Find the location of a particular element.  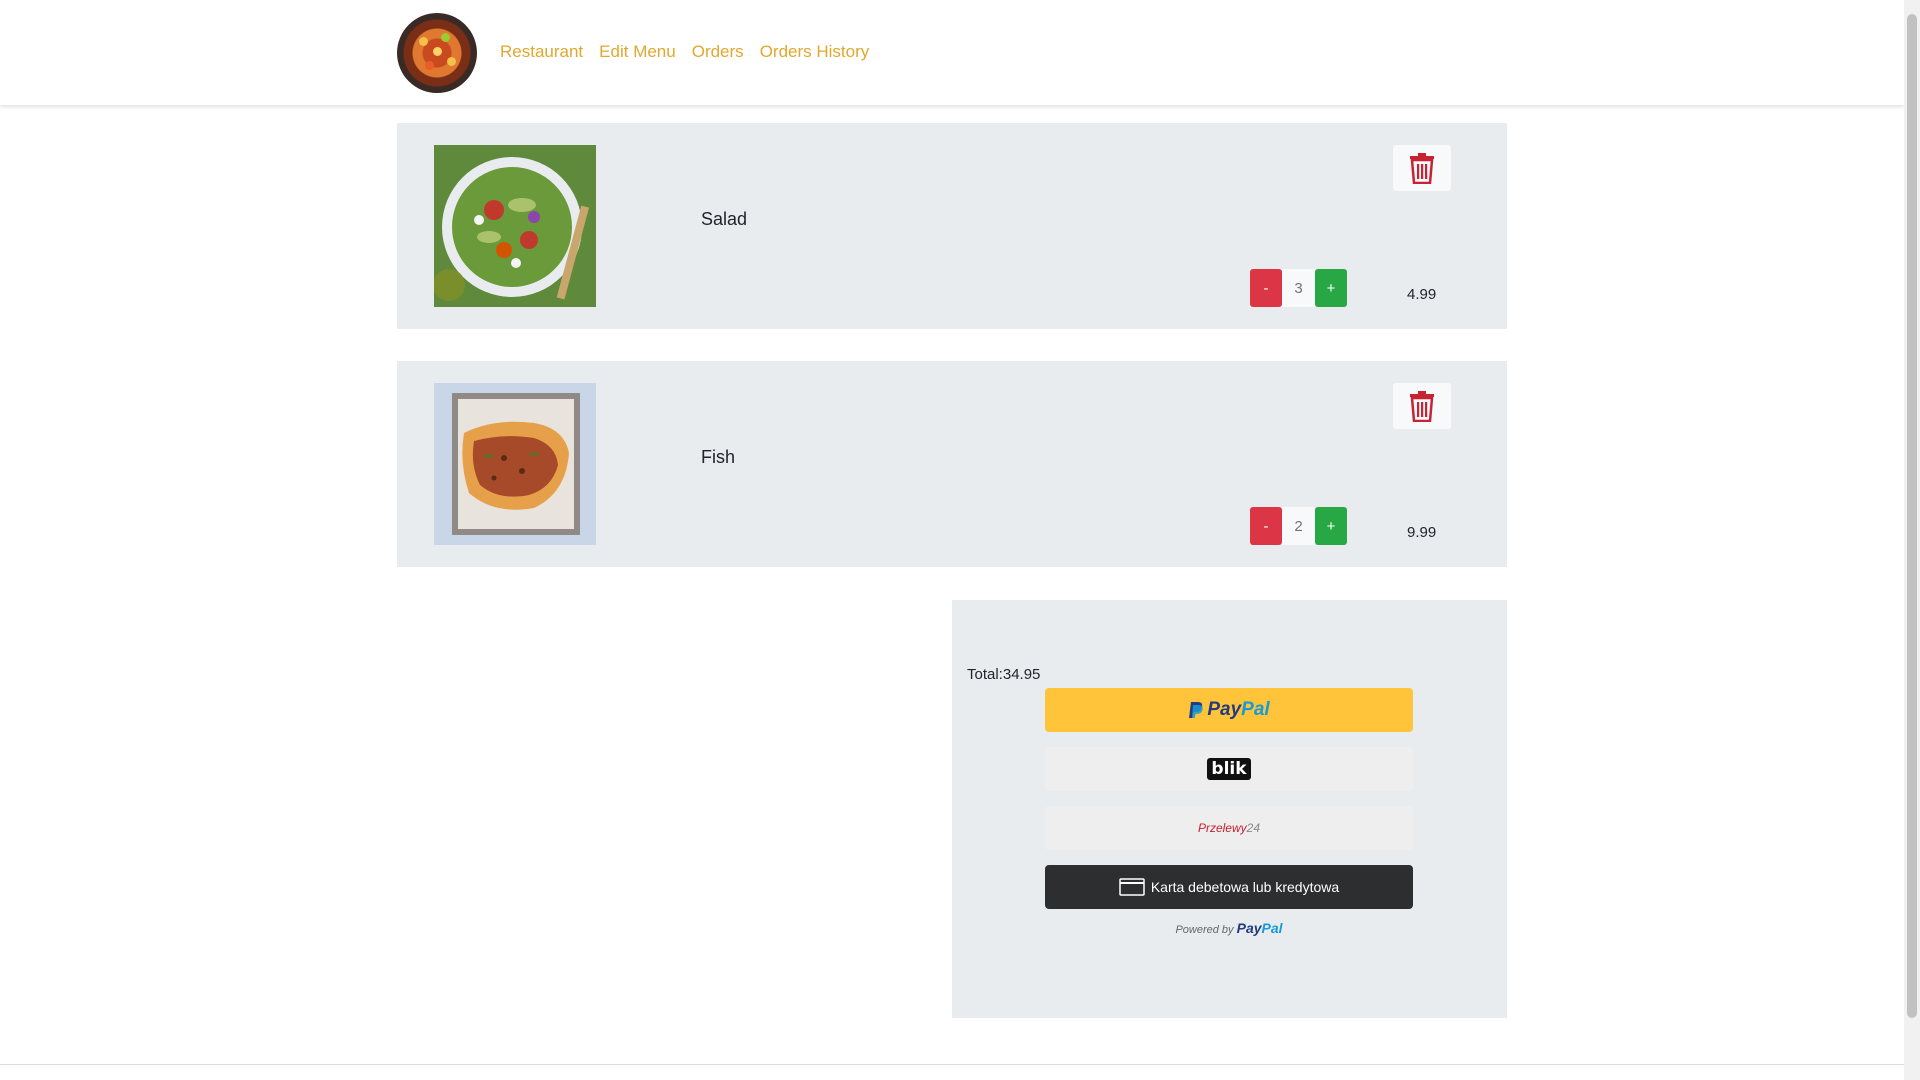

przelewy24-button: Przelewy24 is located at coordinates (1229, 828).